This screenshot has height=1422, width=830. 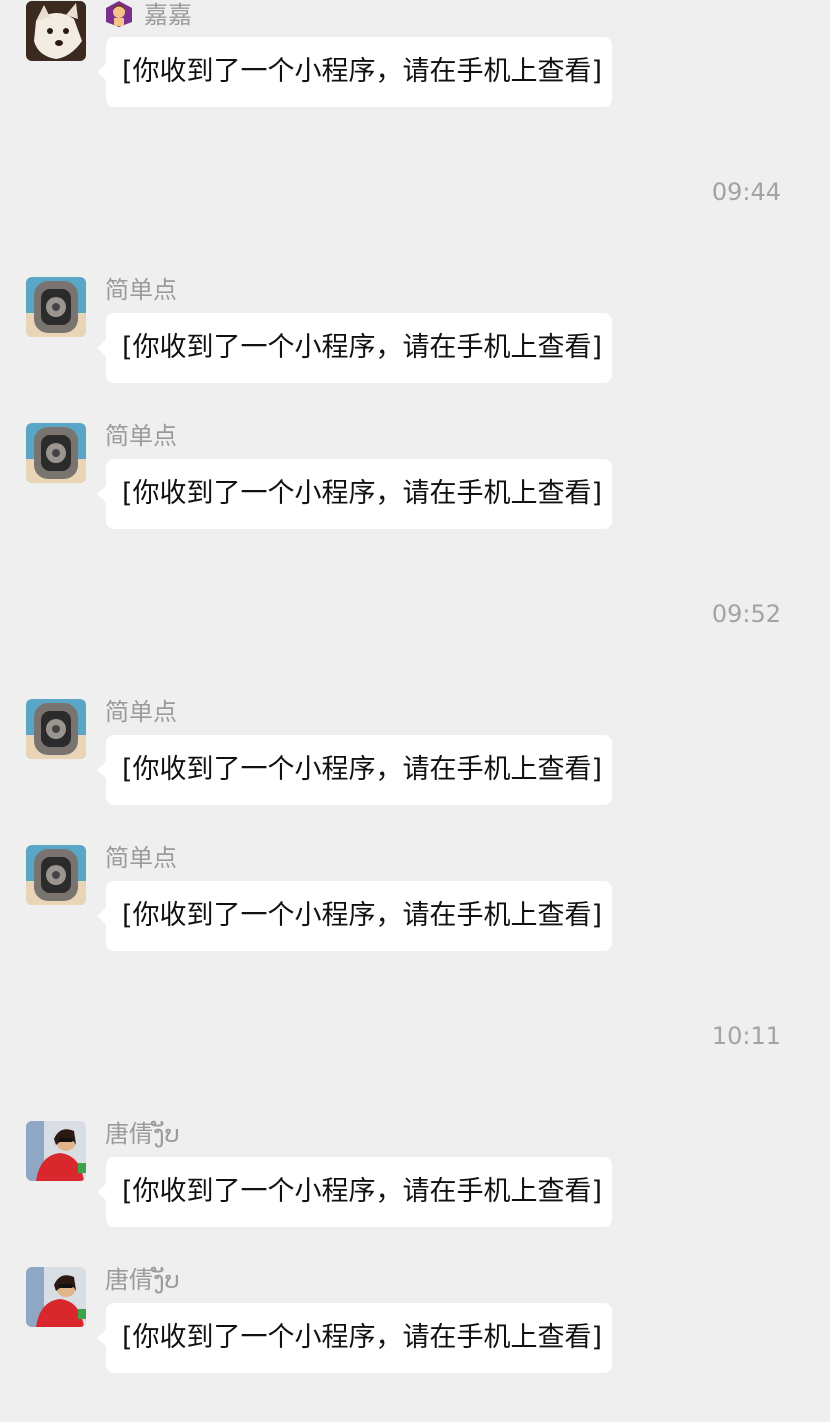 I want to click on dog-avatar, so click(x=56, y=31).